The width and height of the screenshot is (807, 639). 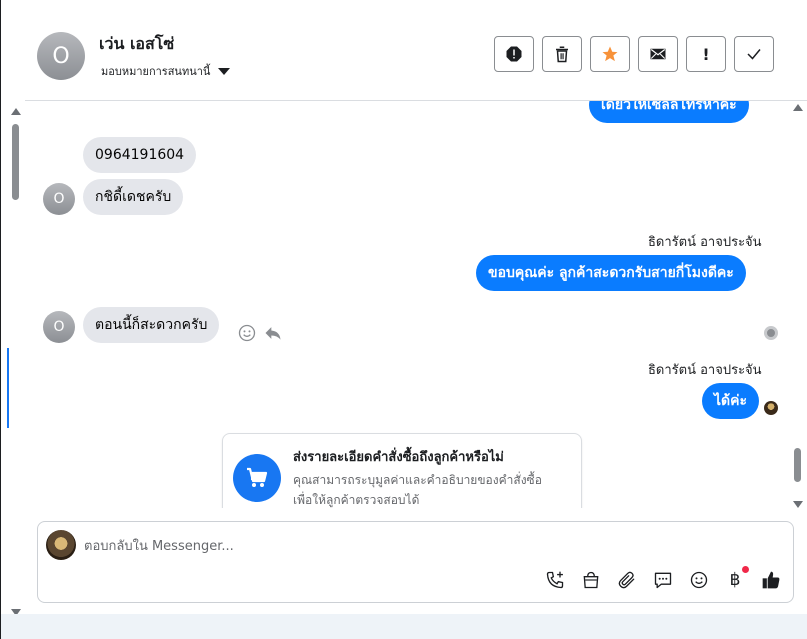 What do you see at coordinates (260, 333) in the screenshot?
I see `message-actions` at bounding box center [260, 333].